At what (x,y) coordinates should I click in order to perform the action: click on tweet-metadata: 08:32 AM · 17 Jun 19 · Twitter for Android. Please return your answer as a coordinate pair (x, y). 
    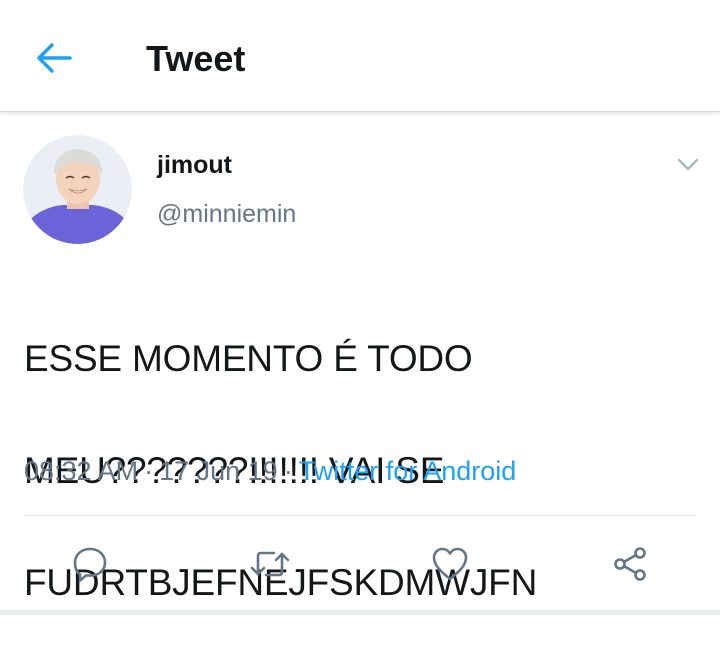
    Looking at the image, I should click on (270, 471).